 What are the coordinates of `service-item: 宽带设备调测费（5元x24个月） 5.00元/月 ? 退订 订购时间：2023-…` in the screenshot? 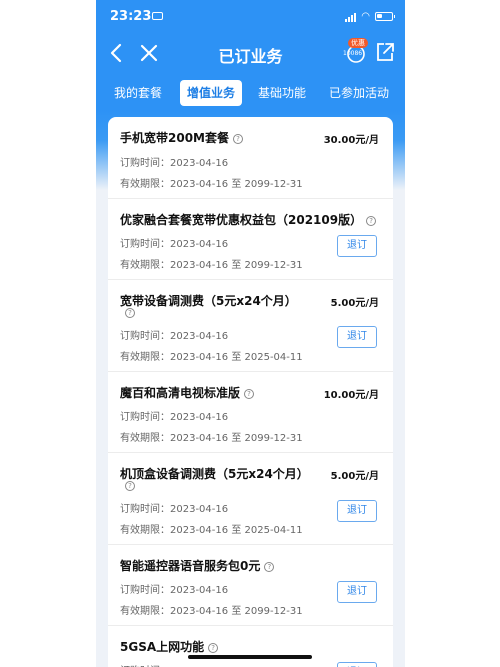 It's located at (250, 326).